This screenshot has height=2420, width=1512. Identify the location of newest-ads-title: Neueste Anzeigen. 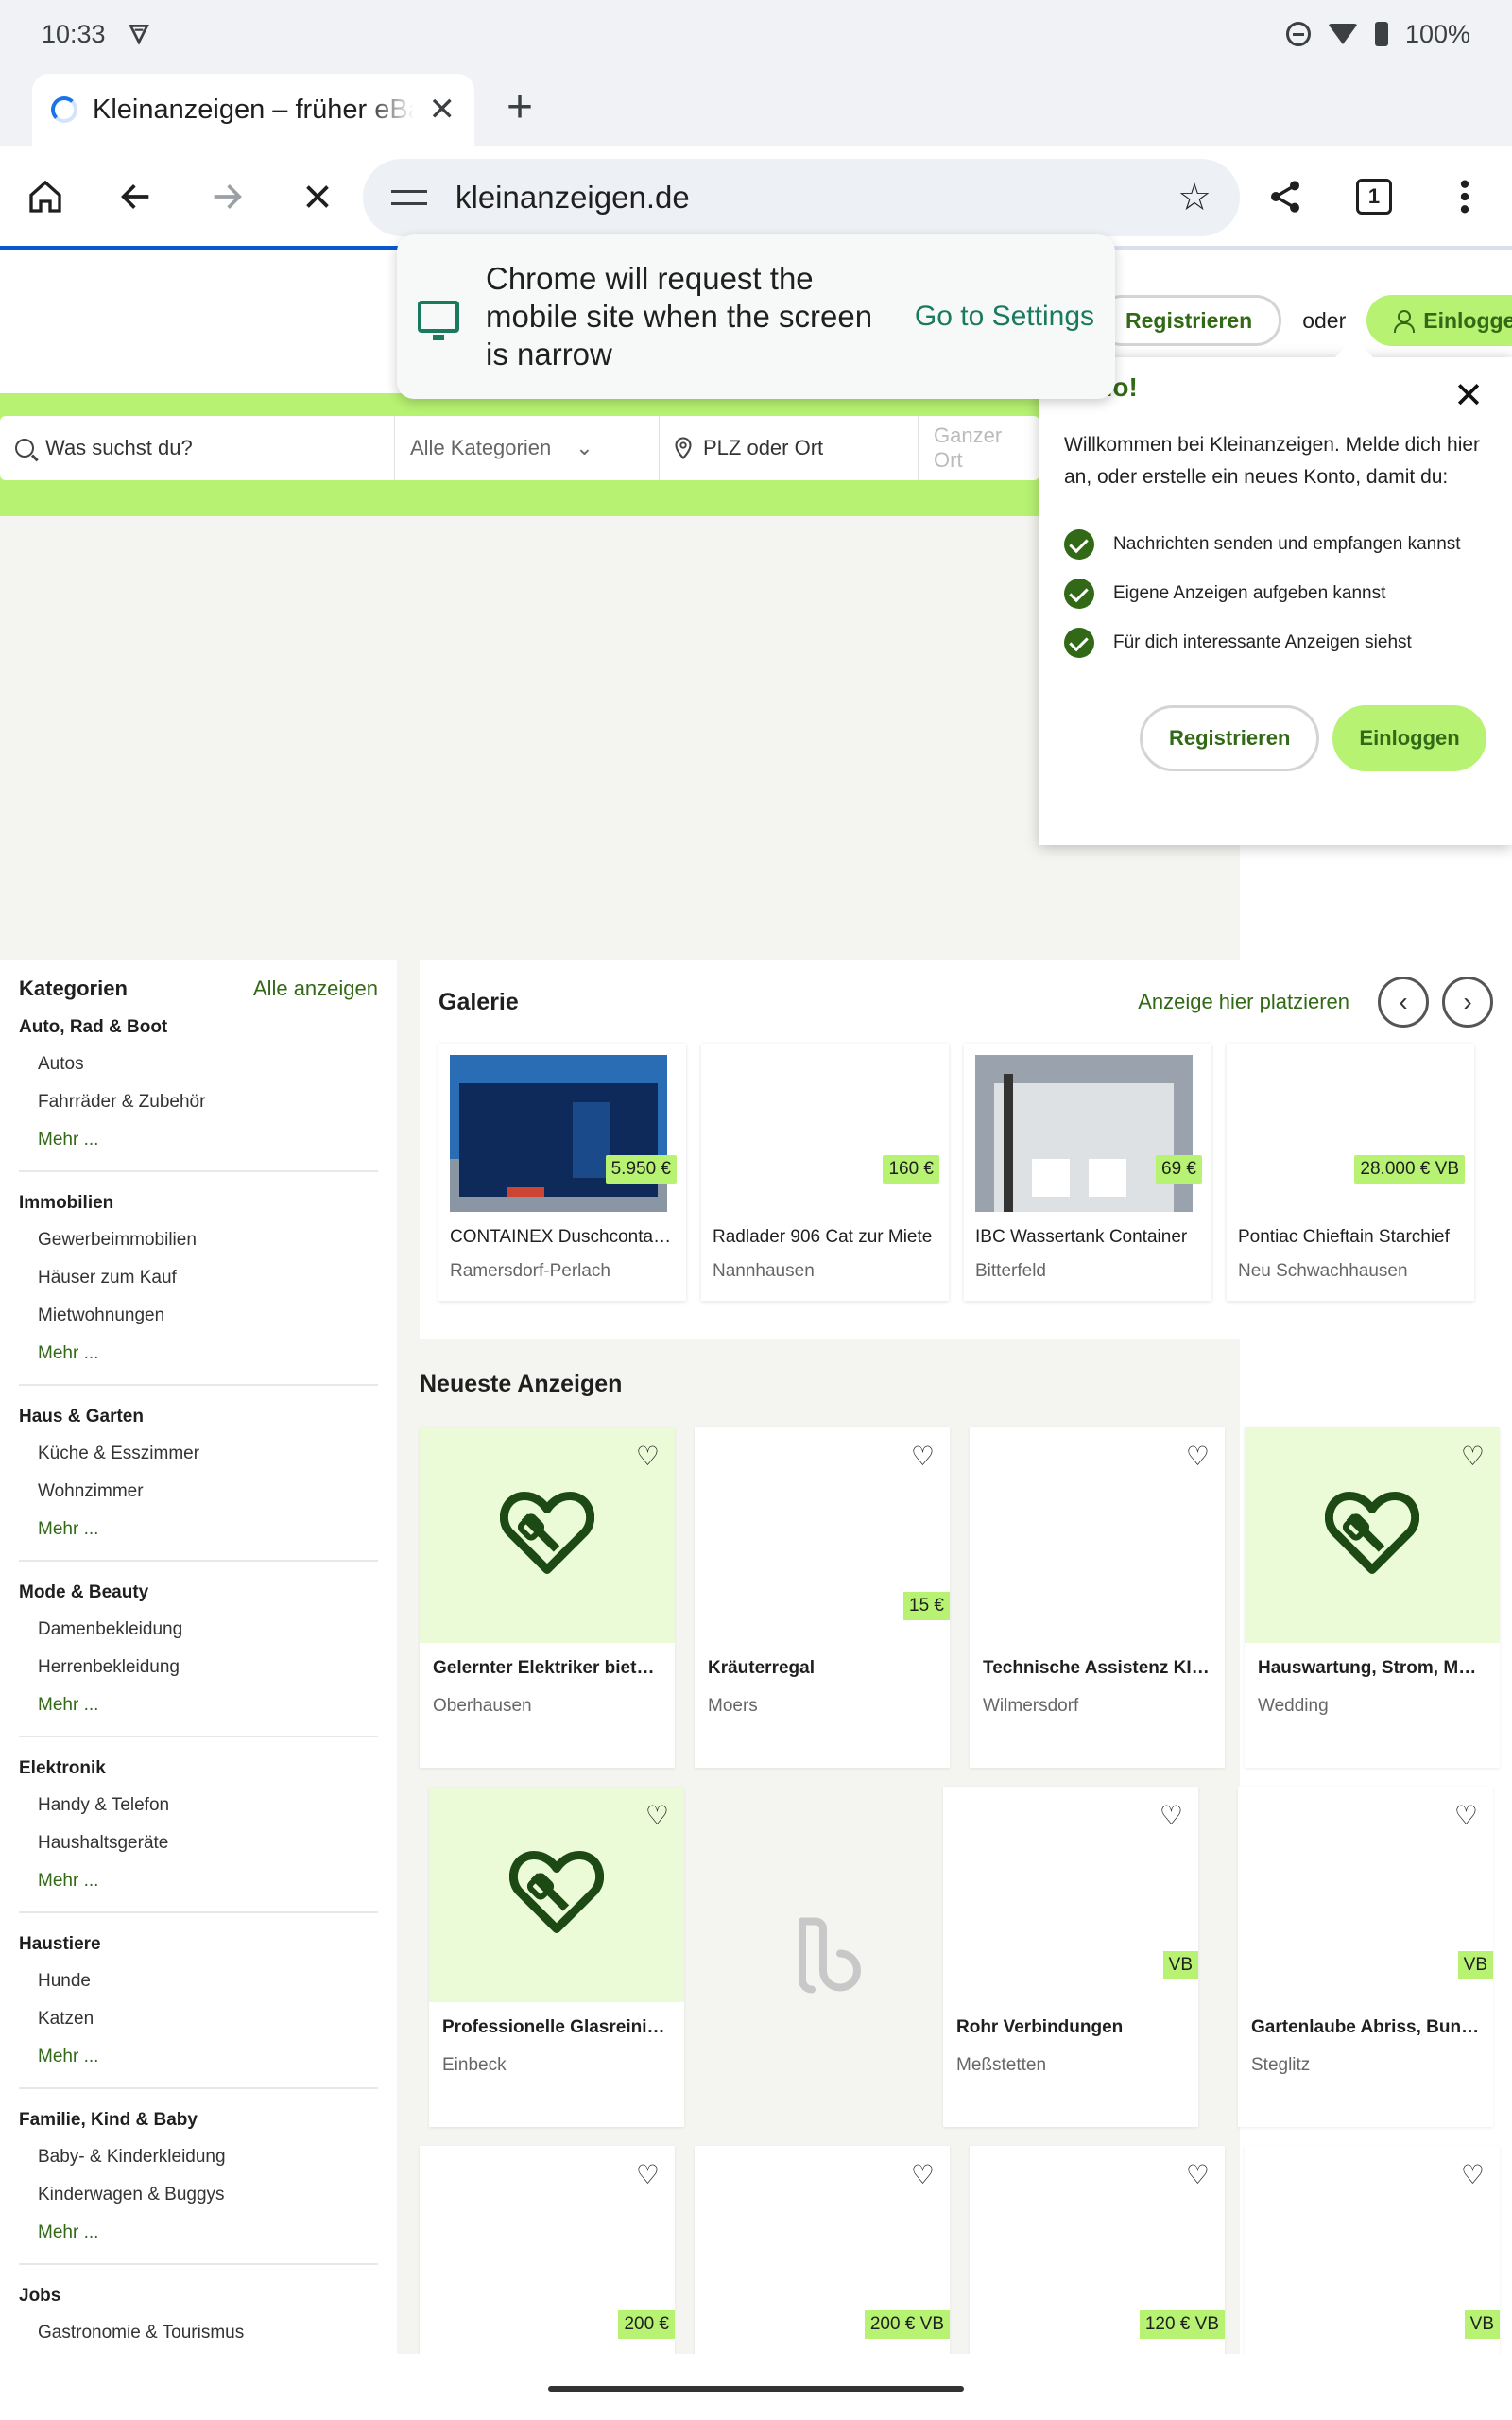
(521, 1384).